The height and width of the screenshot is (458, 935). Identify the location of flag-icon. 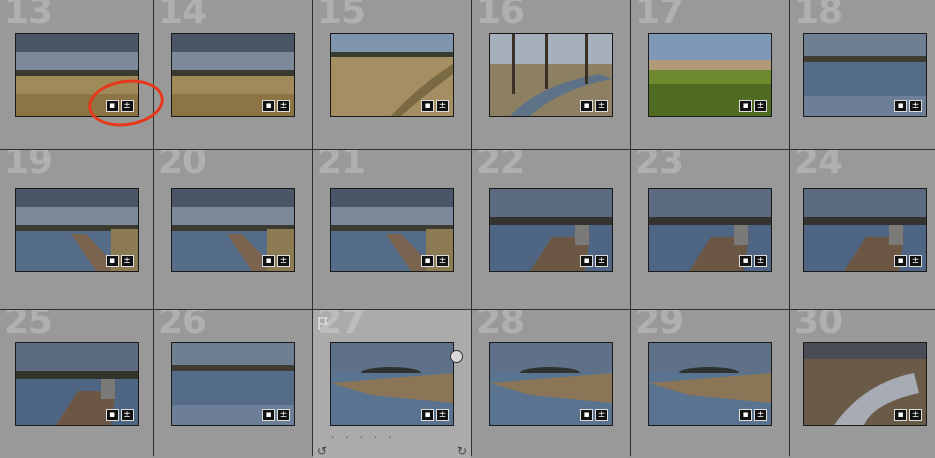
(323, 322).